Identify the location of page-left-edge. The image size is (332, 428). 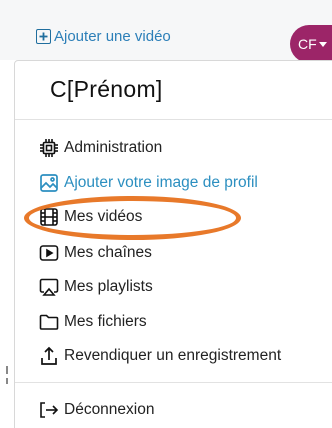
(7, 244).